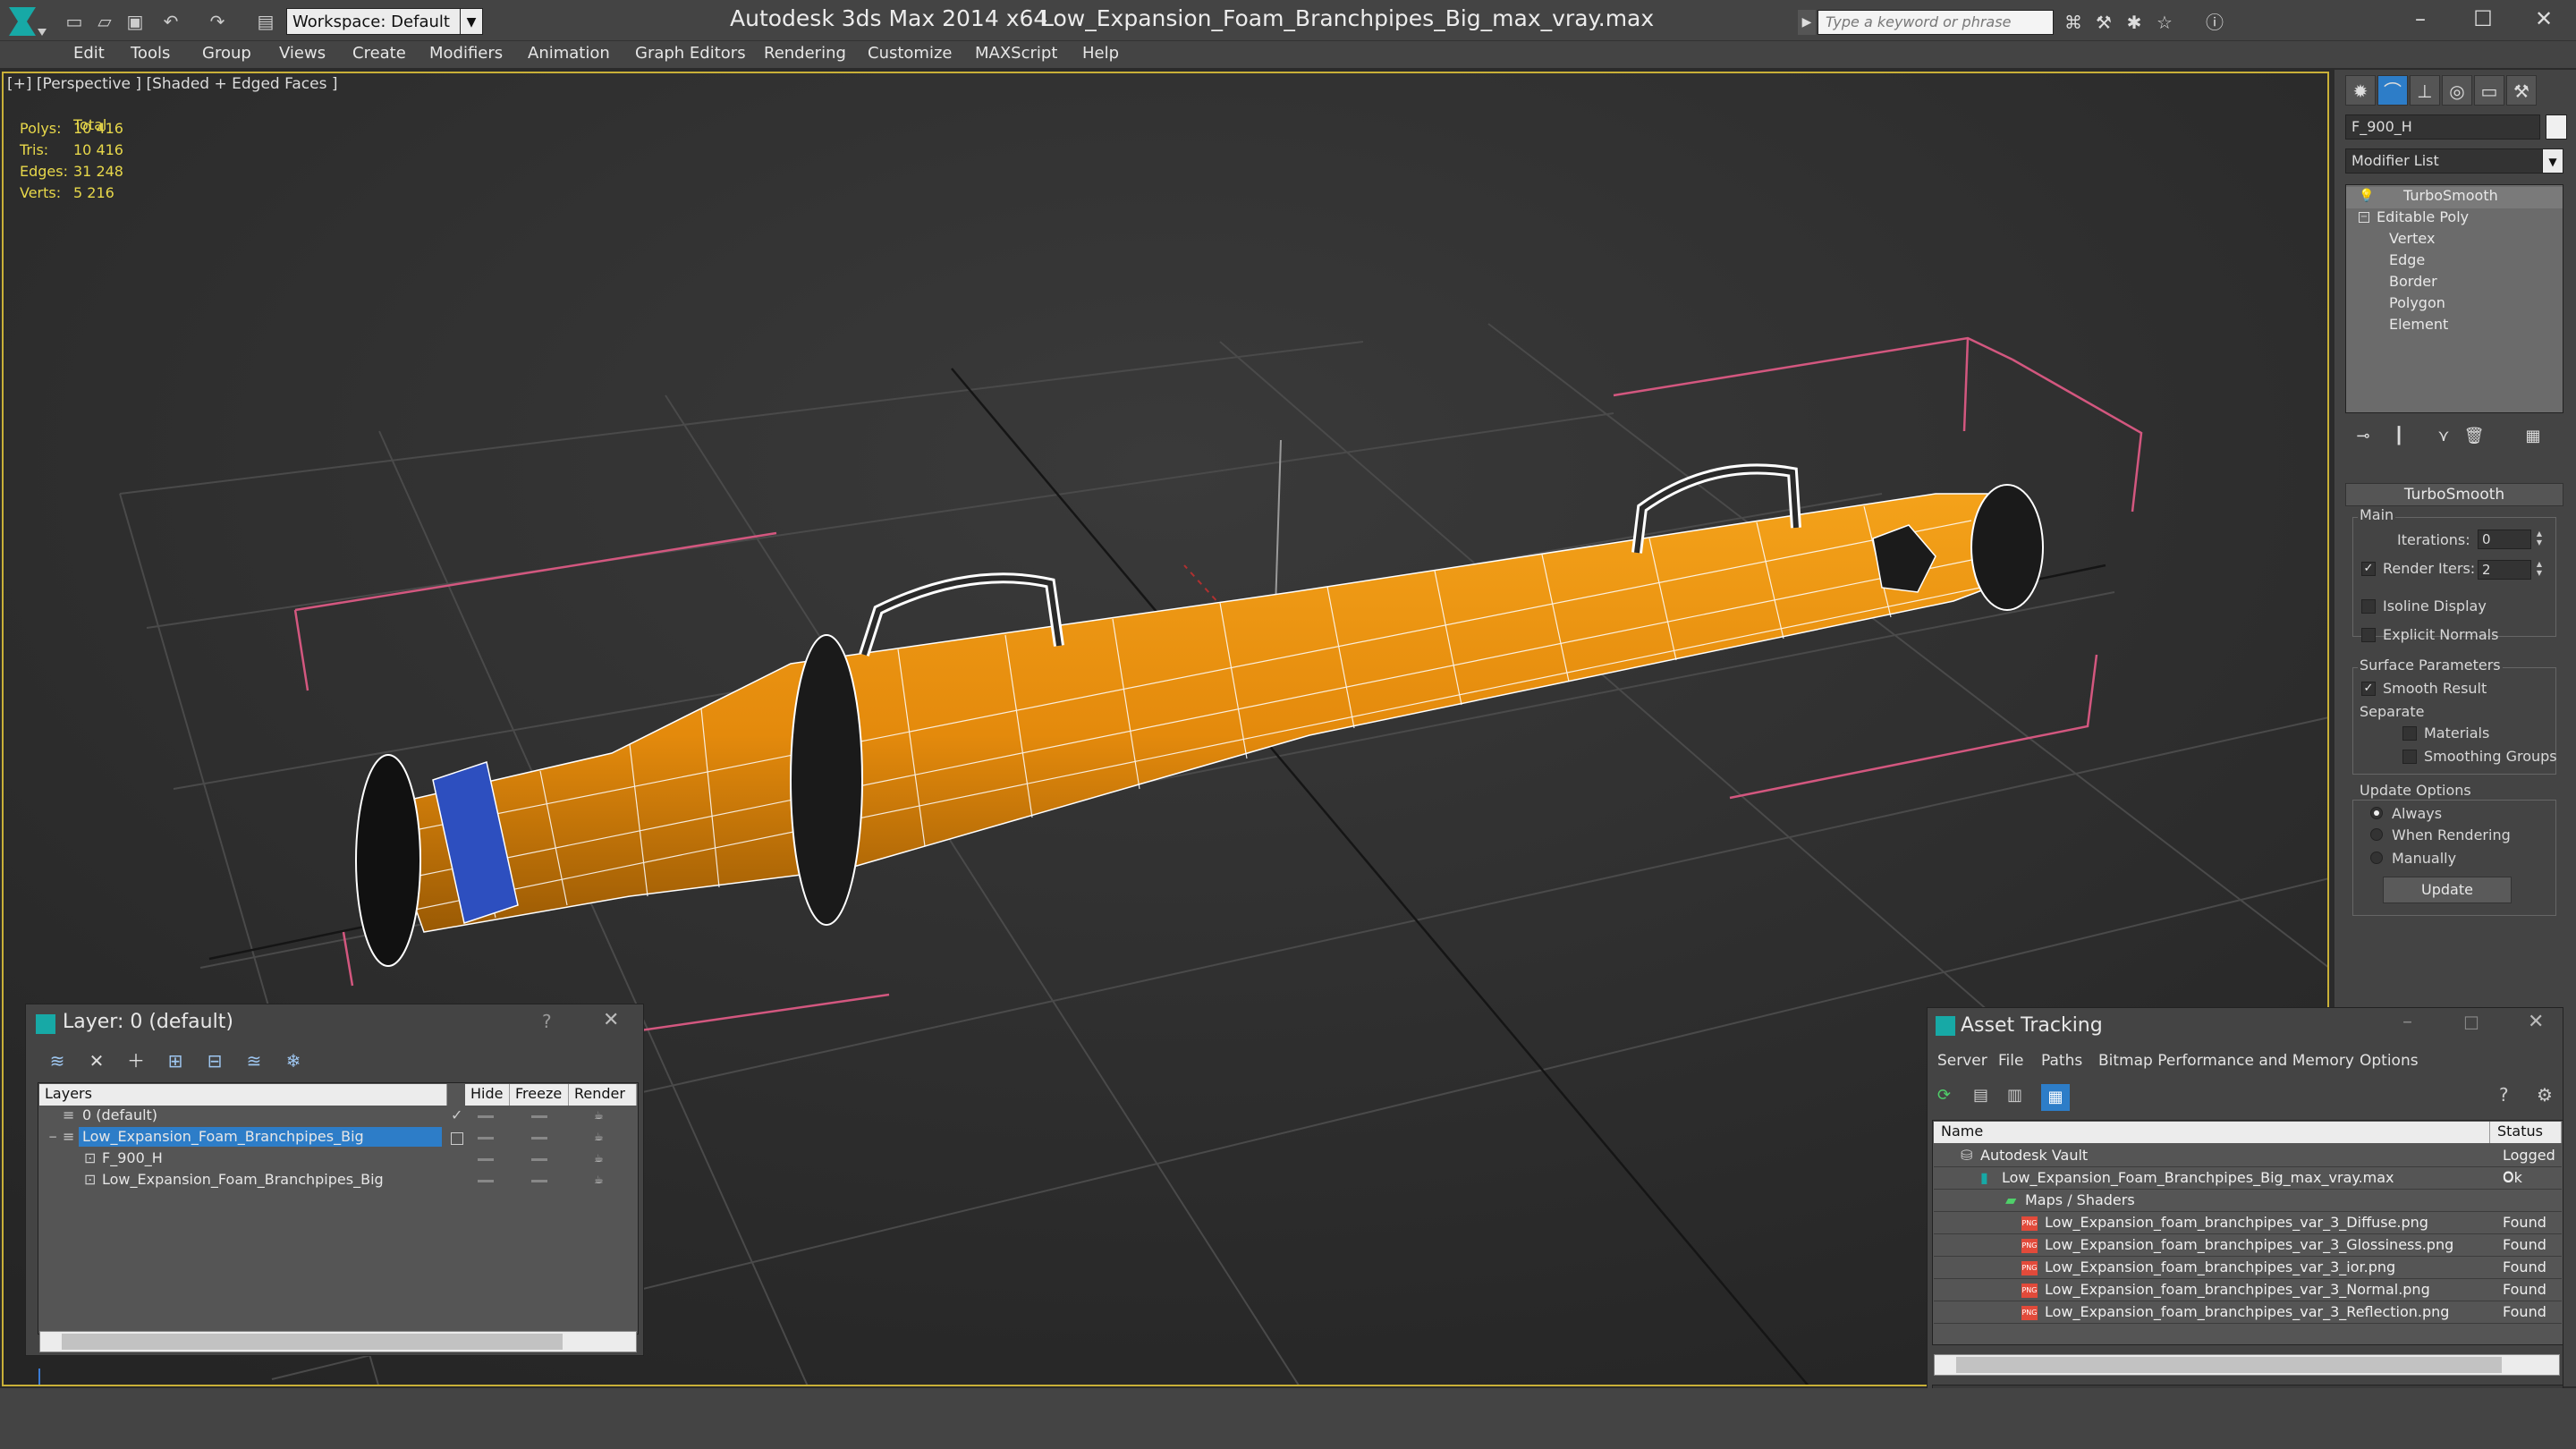 The height and width of the screenshot is (1449, 2576). What do you see at coordinates (805, 53) in the screenshot?
I see `menu-rendering: Rendering` at bounding box center [805, 53].